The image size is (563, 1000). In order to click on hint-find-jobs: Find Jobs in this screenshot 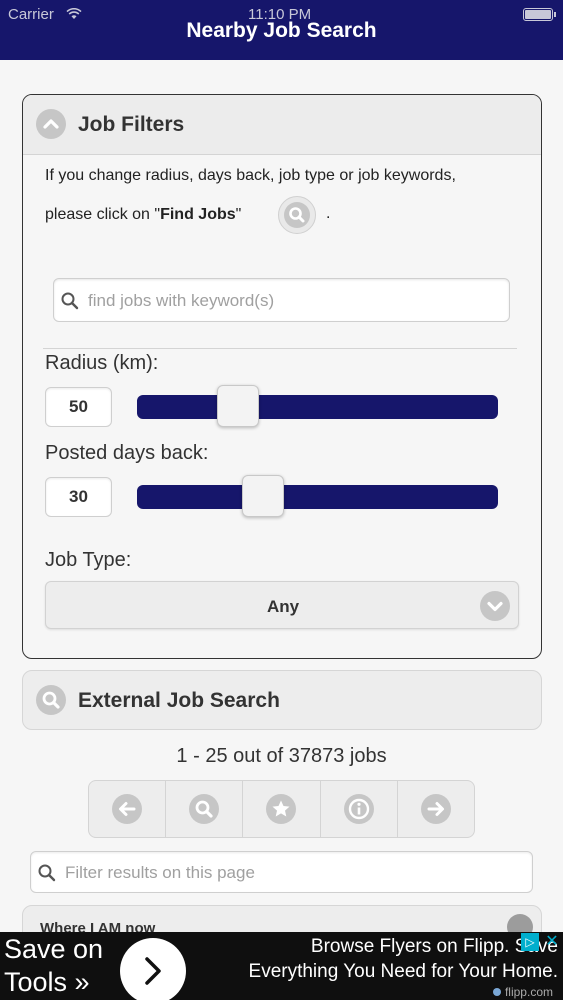, I will do `click(198, 214)`.